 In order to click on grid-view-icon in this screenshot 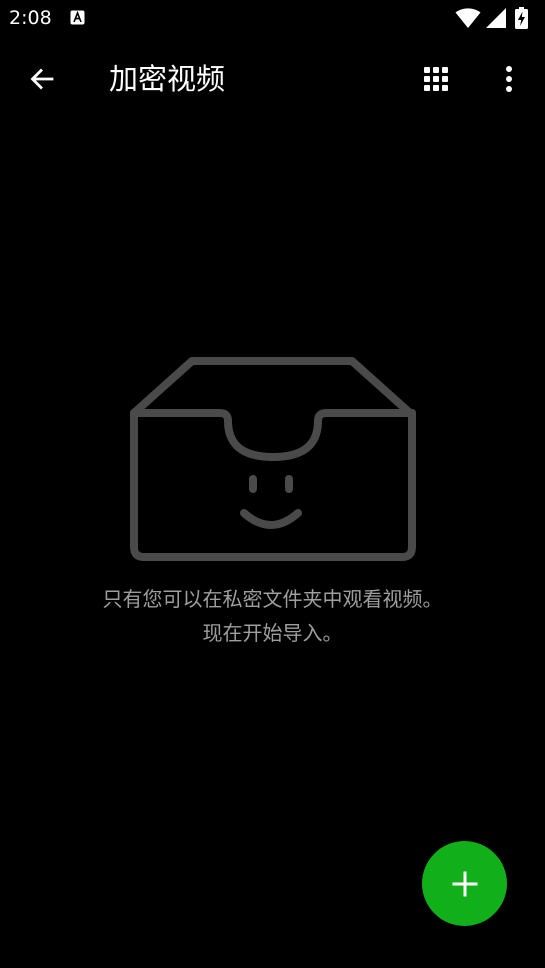, I will do `click(436, 79)`.